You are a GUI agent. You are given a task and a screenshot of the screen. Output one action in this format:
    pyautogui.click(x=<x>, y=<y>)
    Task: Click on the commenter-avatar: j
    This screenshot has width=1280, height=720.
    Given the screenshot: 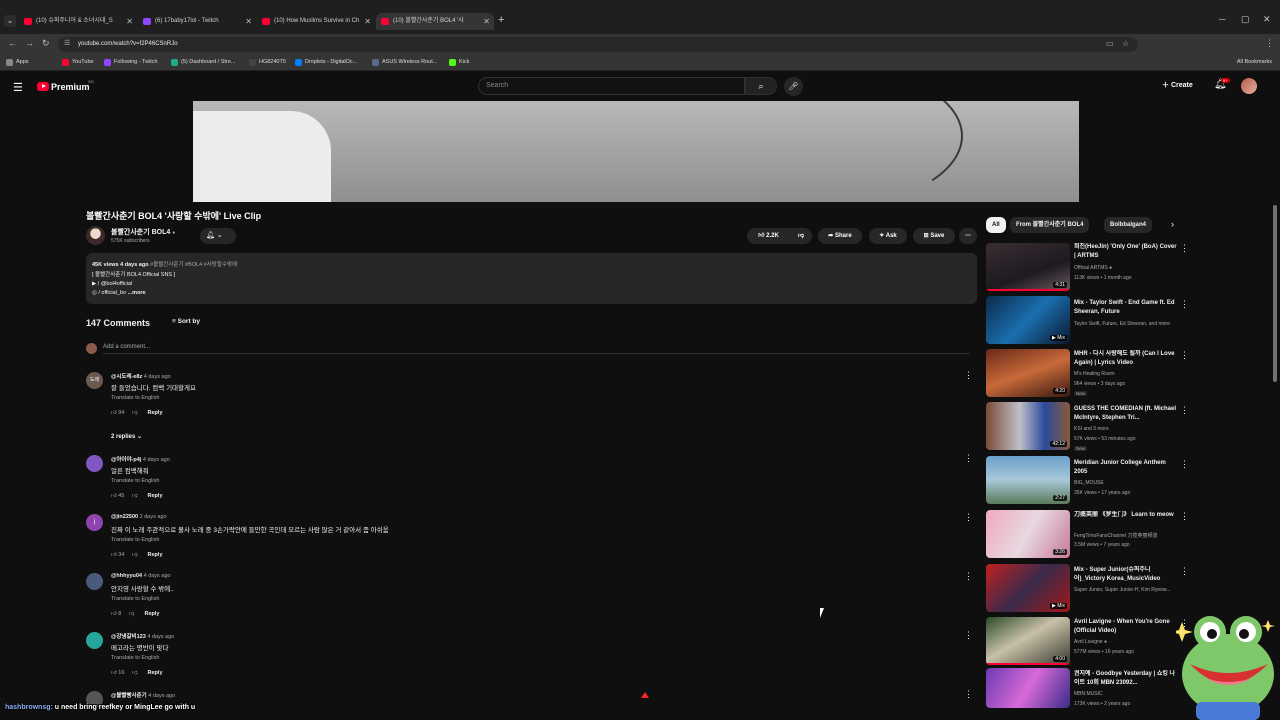 What is the action you would take?
    pyautogui.click(x=94, y=522)
    